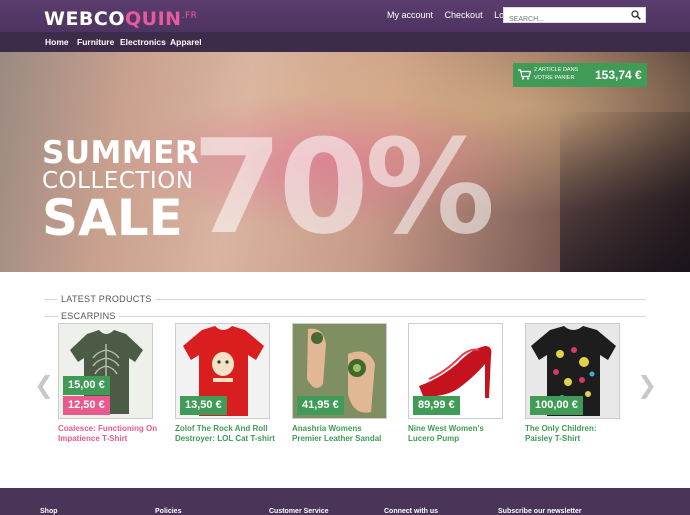 The height and width of the screenshot is (515, 690). I want to click on price-badge: 89,99 €, so click(436, 405).